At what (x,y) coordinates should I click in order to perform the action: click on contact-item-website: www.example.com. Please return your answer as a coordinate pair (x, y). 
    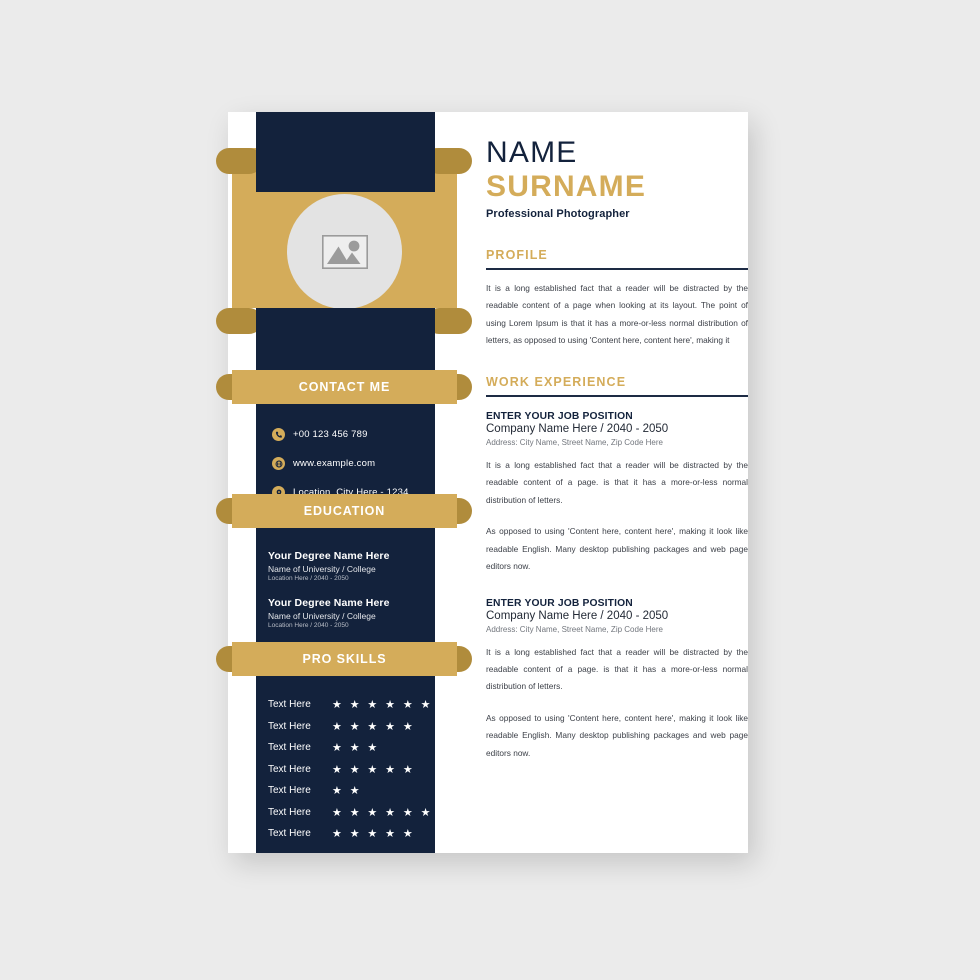
    Looking at the image, I should click on (352, 463).